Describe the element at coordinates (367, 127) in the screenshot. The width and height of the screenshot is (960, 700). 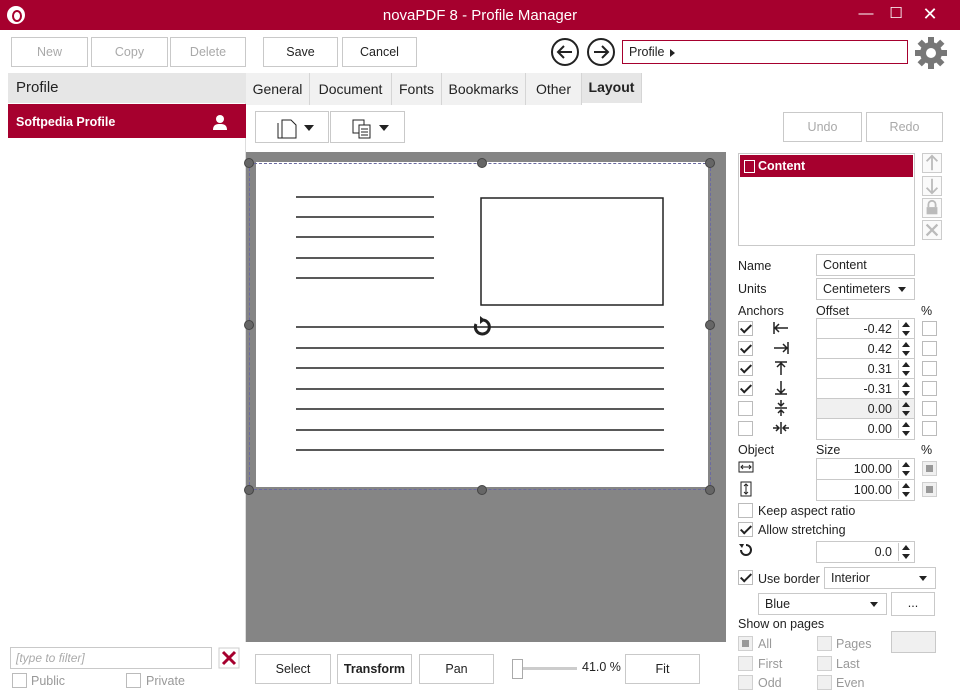
I see `copy-layout-button` at that location.